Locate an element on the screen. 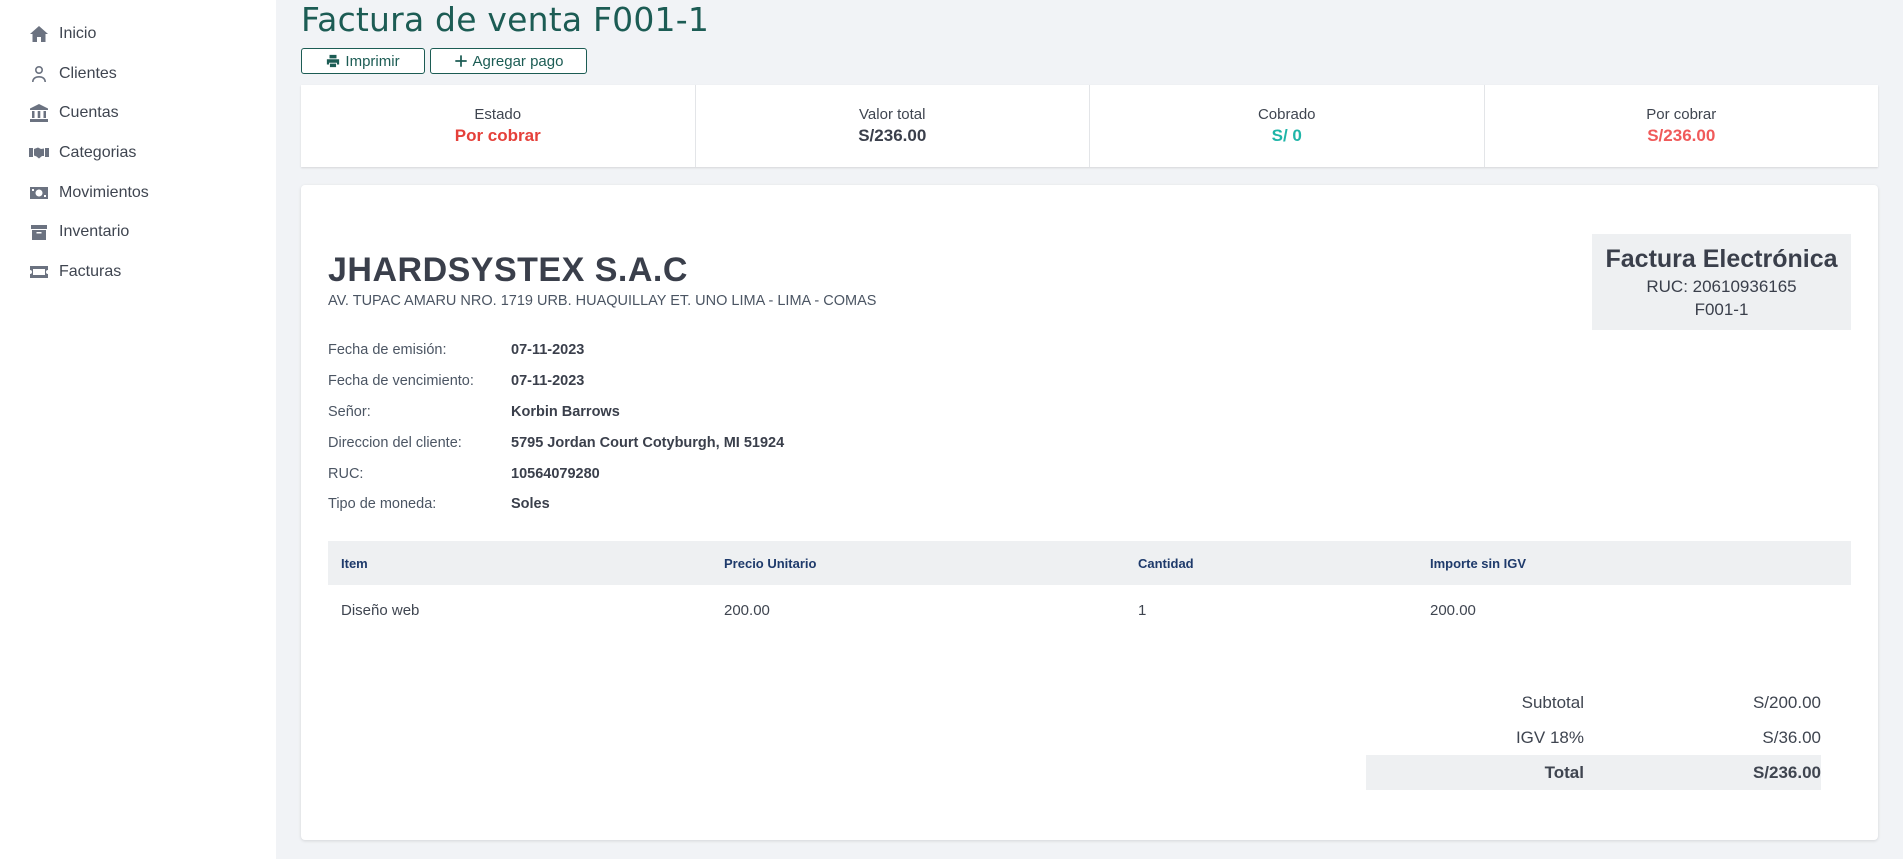  document-number: F001-1 is located at coordinates (1721, 309).